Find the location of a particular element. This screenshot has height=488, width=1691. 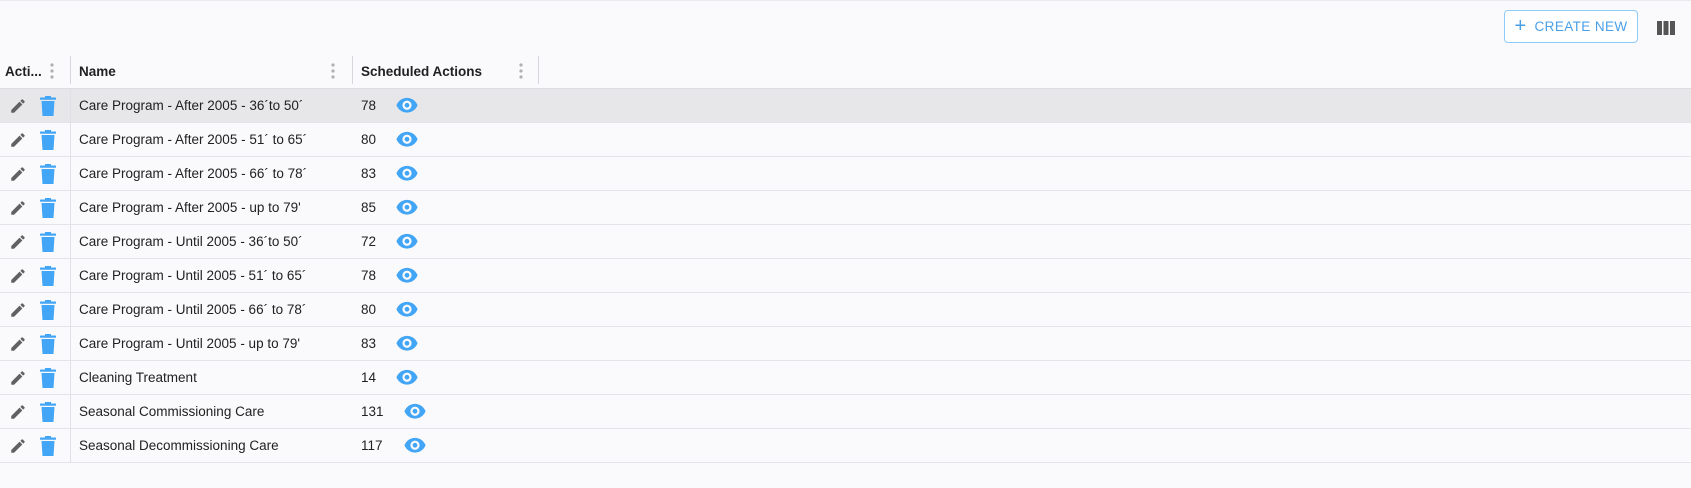

column-header-scheduled-actions: Scheduled Actions is located at coordinates (447, 71).